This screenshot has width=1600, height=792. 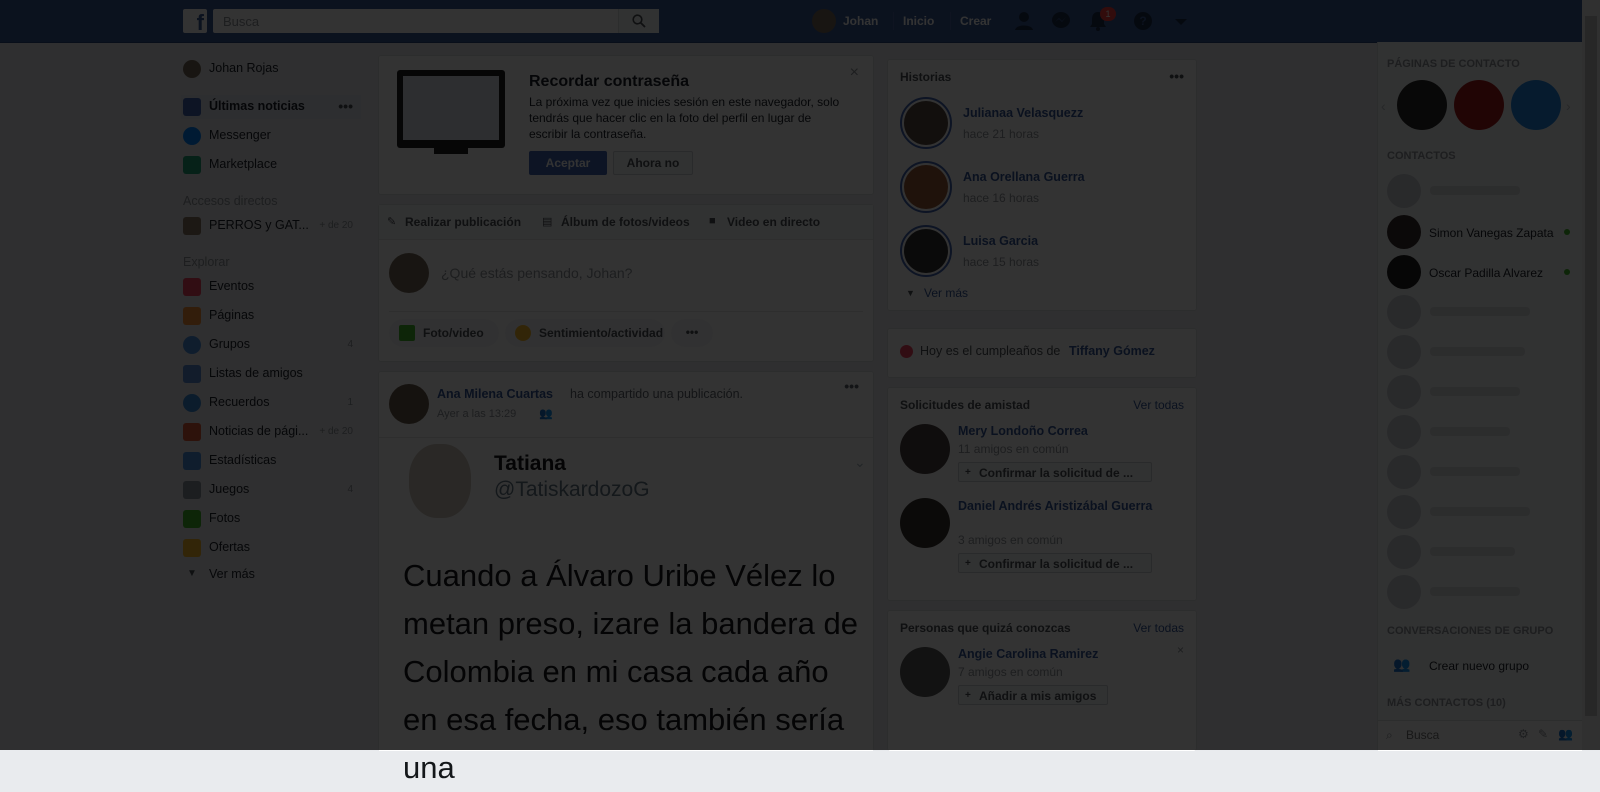 I want to click on decline-button: Ahora no, so click(x=653, y=163).